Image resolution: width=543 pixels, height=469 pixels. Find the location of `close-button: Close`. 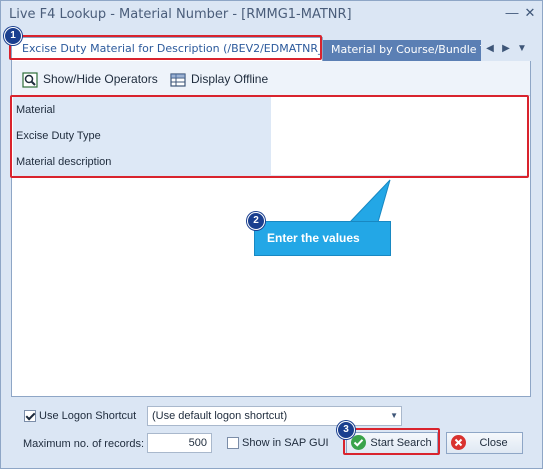

close-button: Close is located at coordinates (484, 443).